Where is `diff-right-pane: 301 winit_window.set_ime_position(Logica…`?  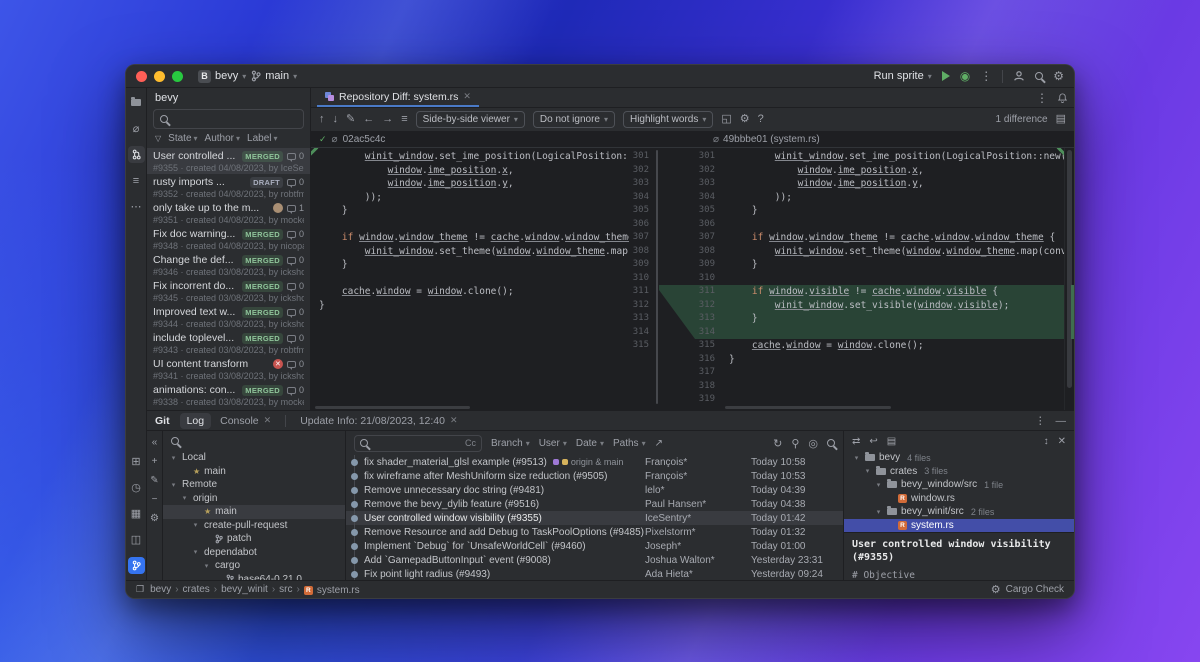 diff-right-pane: 301 winit_window.set_ime_position(Logica… is located at coordinates (879, 279).